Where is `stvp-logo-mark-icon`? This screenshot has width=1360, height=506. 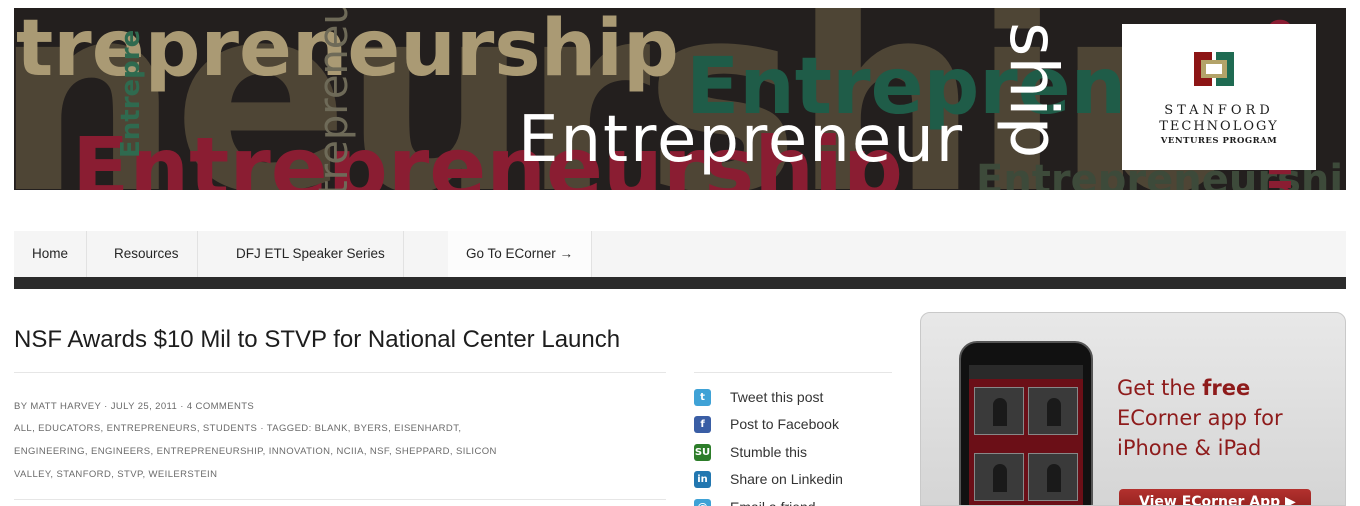
stvp-logo-mark-icon is located at coordinates (1214, 69).